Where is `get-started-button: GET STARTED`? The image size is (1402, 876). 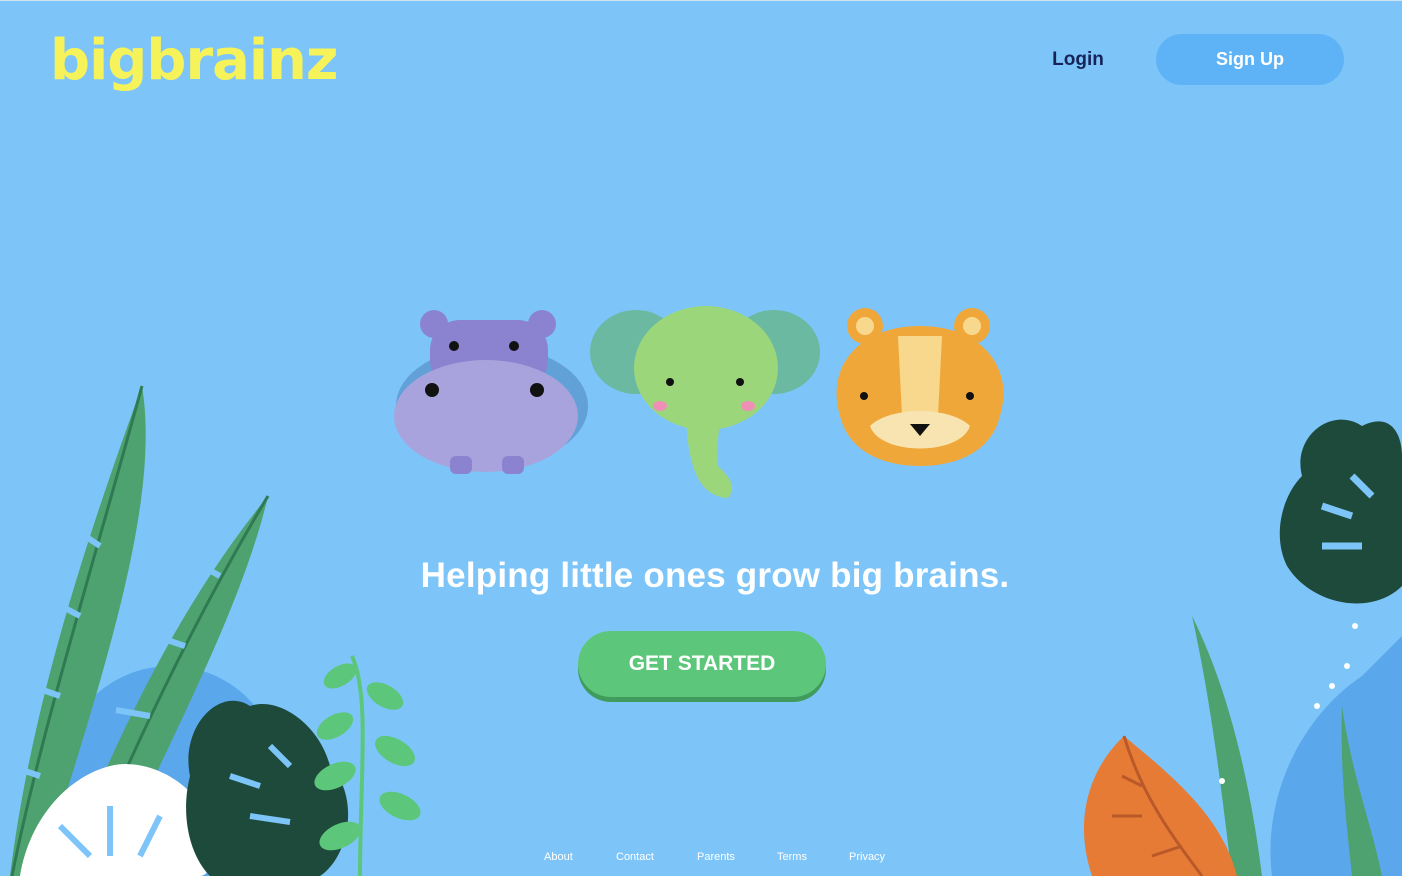
get-started-button: GET STARTED is located at coordinates (702, 664).